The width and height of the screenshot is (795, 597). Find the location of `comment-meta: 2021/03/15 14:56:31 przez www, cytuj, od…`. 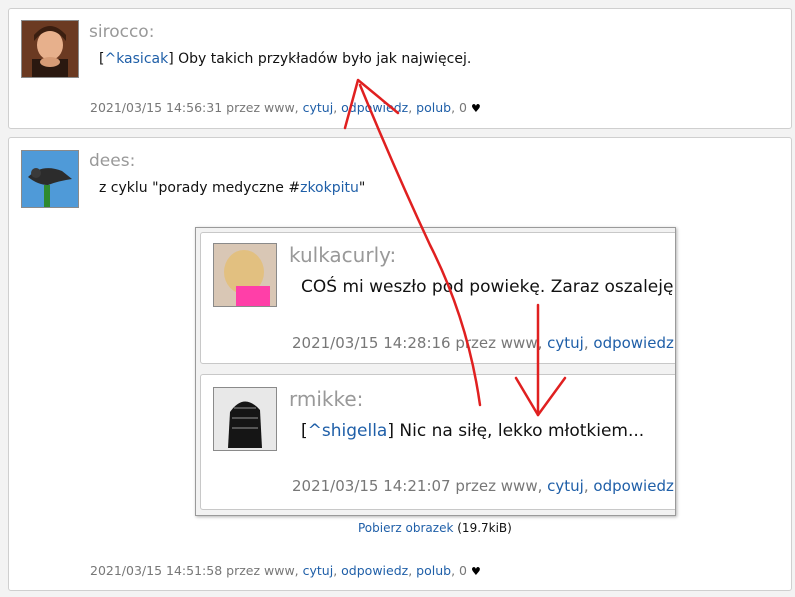

comment-meta: 2021/03/15 14:56:31 przez www, cytuj, od… is located at coordinates (285, 107).